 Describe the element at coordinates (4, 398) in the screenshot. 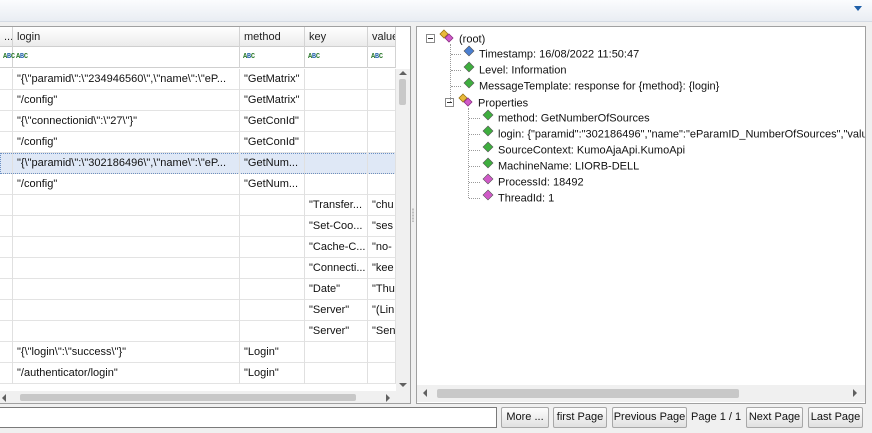

I see `scroll-left-icon` at that location.